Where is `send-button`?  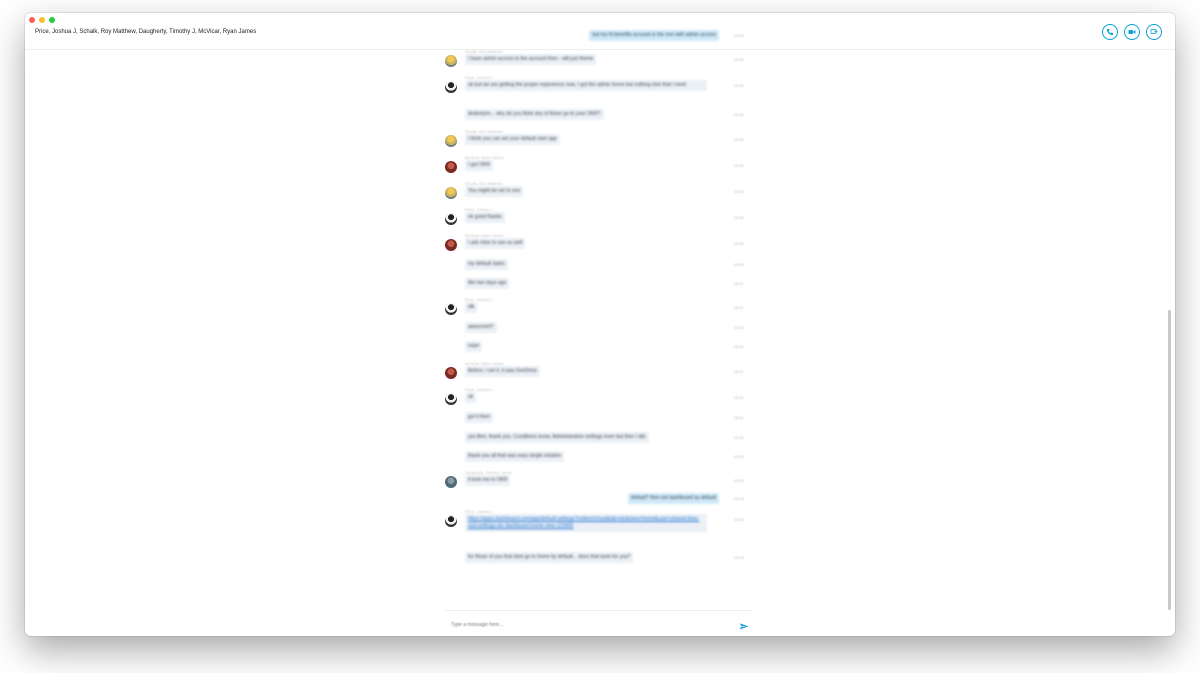 send-button is located at coordinates (744, 624).